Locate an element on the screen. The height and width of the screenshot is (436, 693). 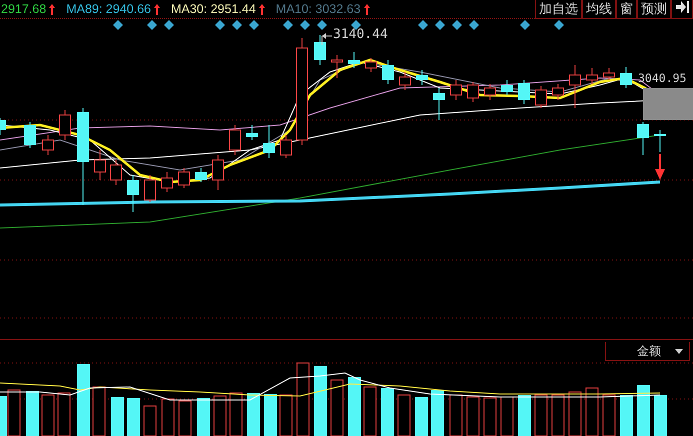
panel-toggle-button is located at coordinates (682, 9).